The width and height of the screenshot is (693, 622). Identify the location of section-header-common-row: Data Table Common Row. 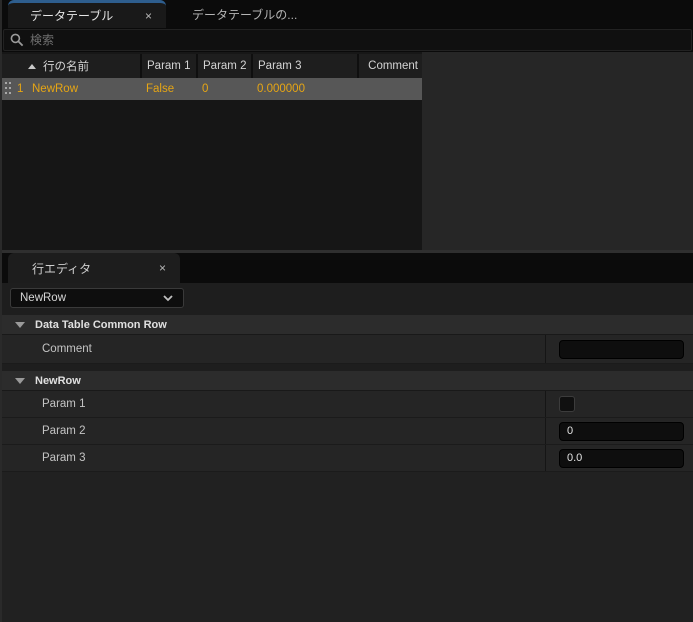
(347, 325).